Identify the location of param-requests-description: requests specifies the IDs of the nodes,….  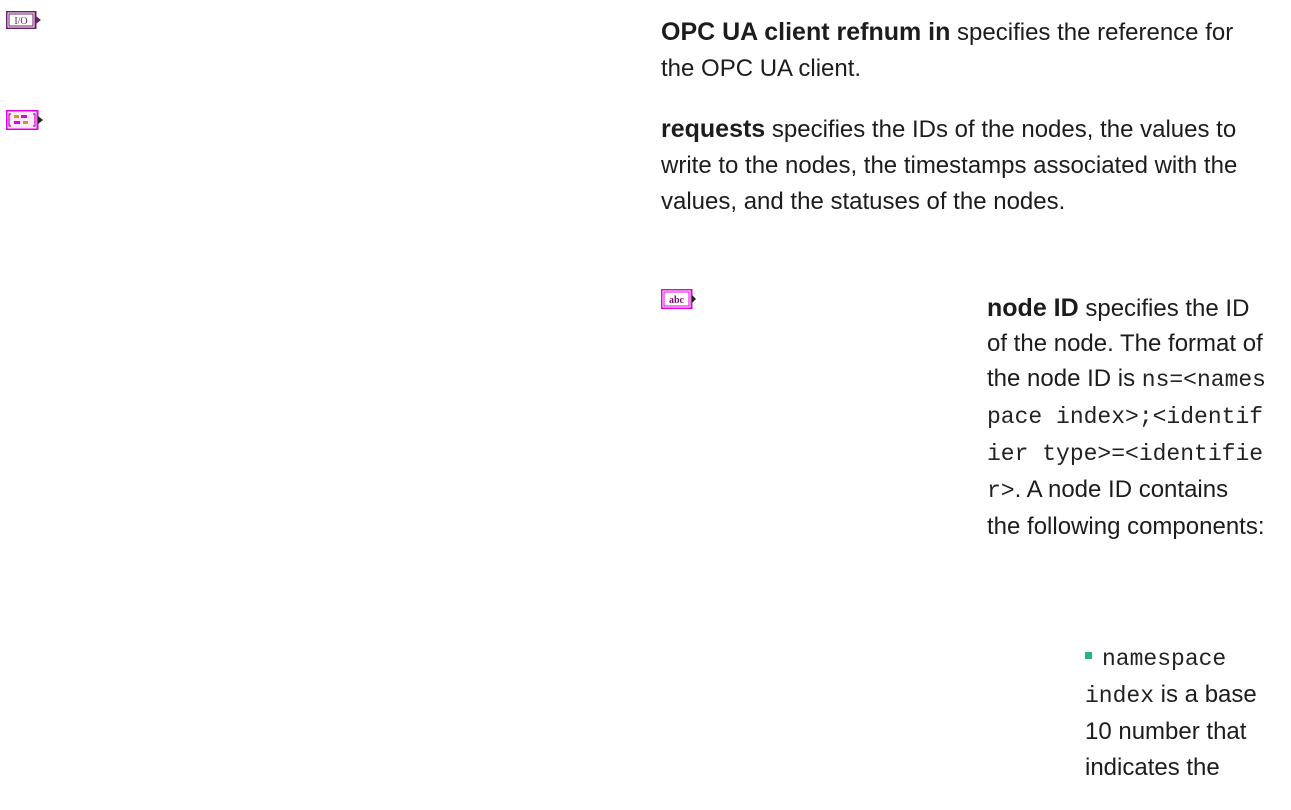
(961, 165).